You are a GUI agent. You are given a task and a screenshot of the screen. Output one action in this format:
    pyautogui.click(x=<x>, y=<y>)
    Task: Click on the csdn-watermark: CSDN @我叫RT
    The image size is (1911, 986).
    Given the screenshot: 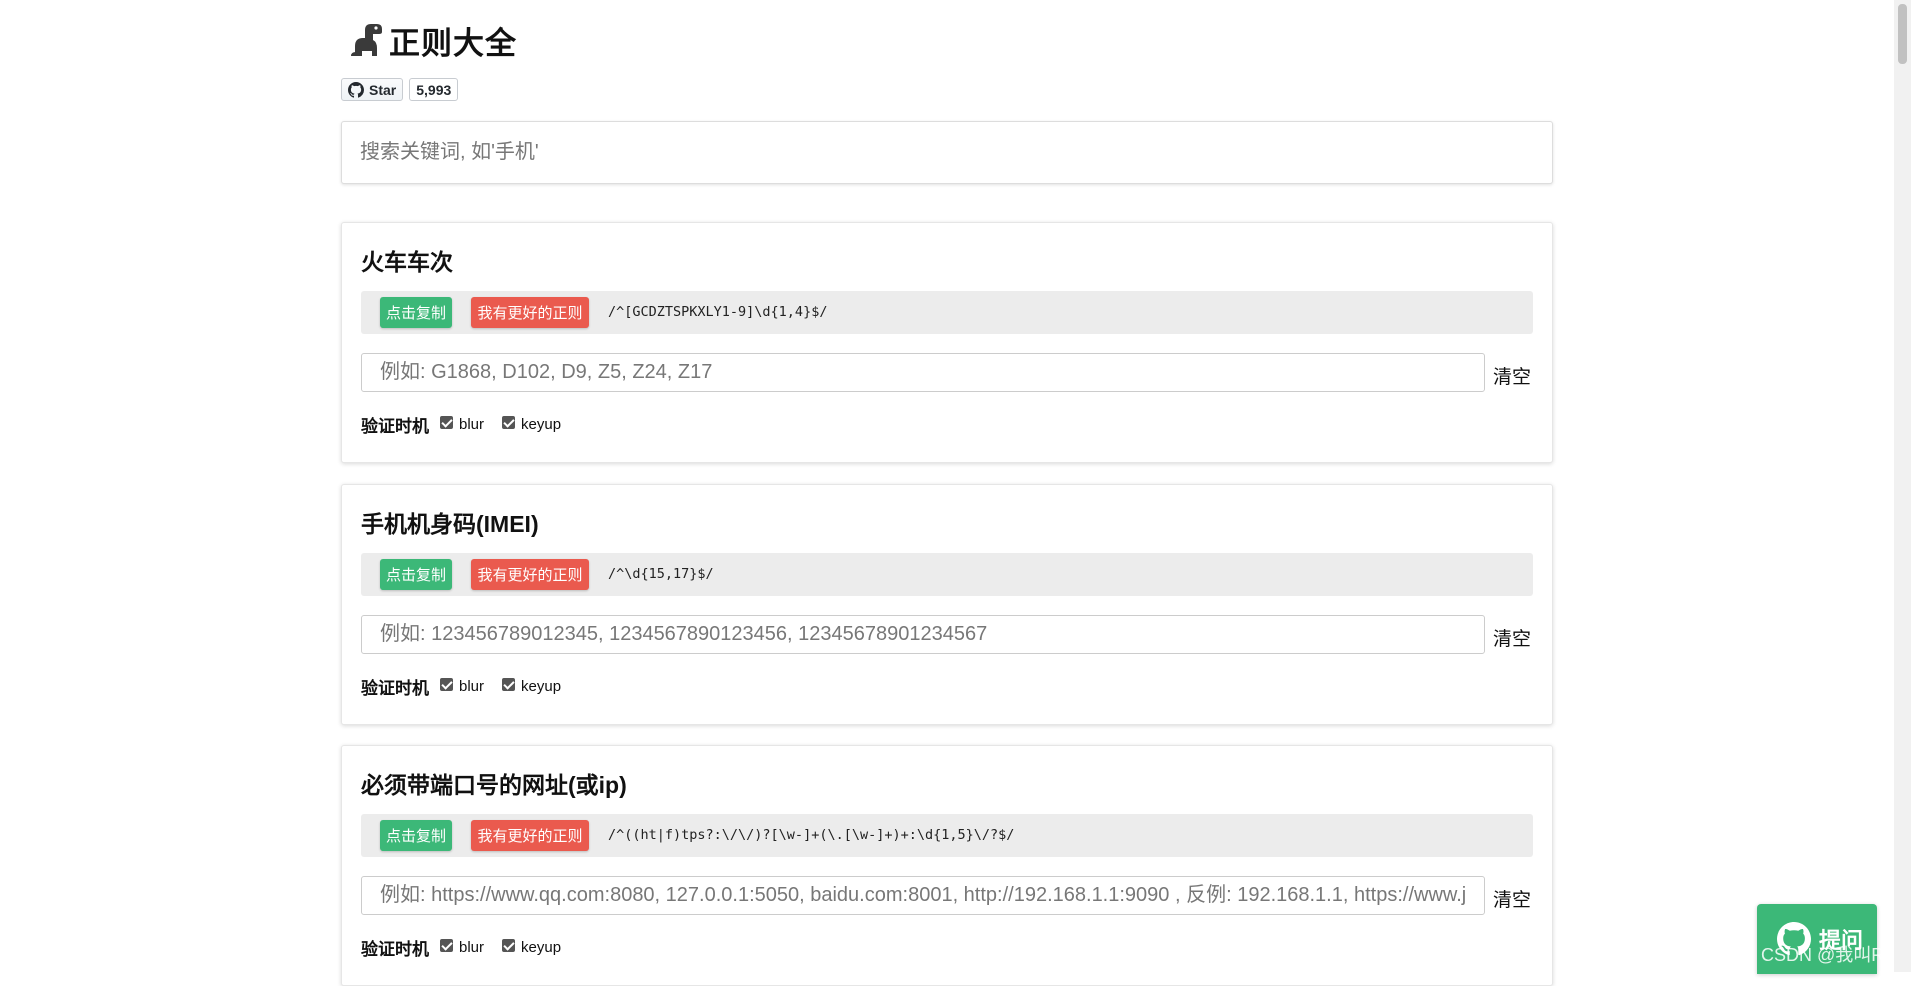 What is the action you would take?
    pyautogui.click(x=1828, y=955)
    